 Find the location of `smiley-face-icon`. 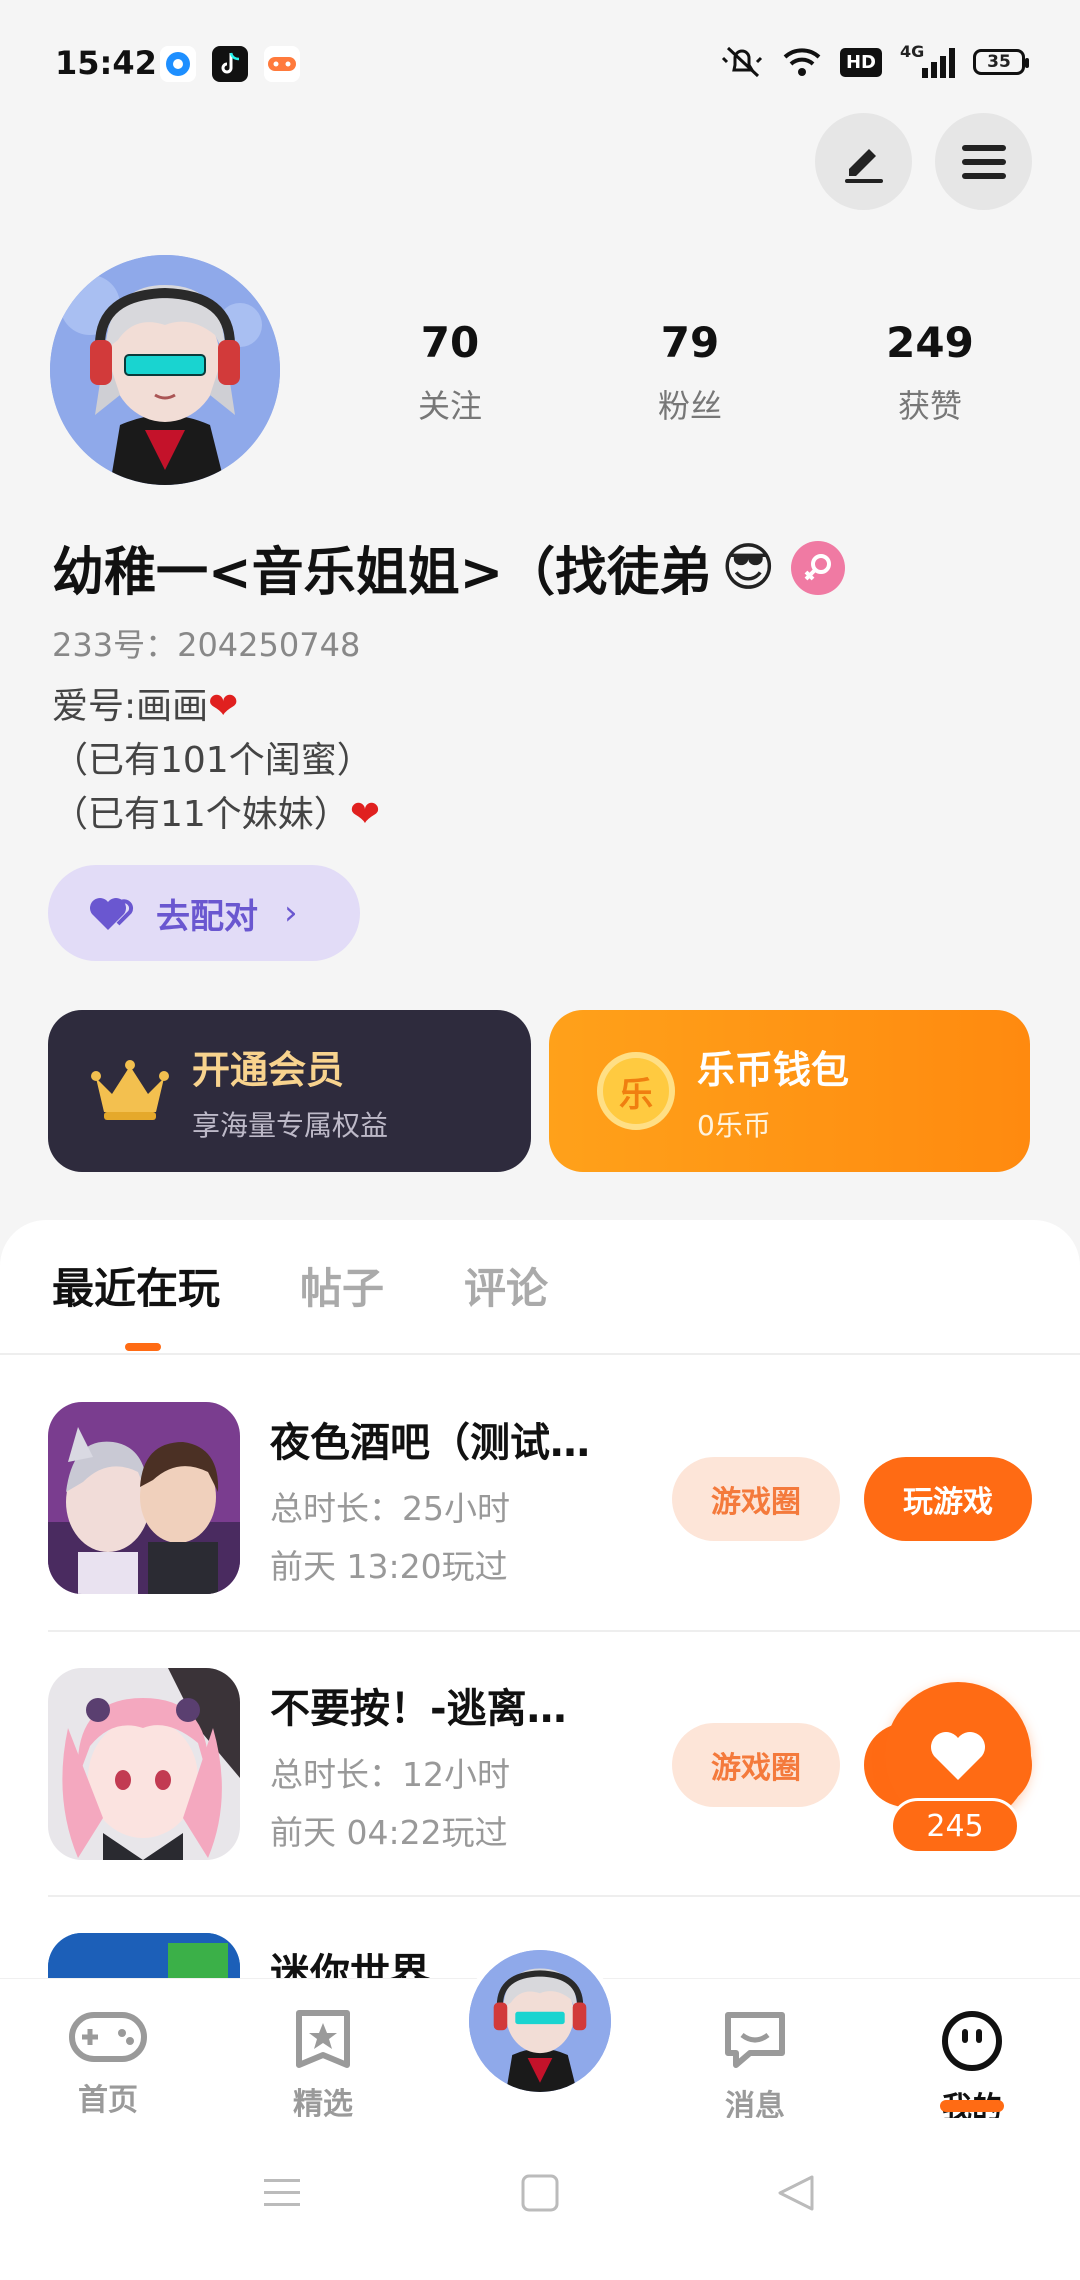

smiley-face-icon is located at coordinates (972, 2041).